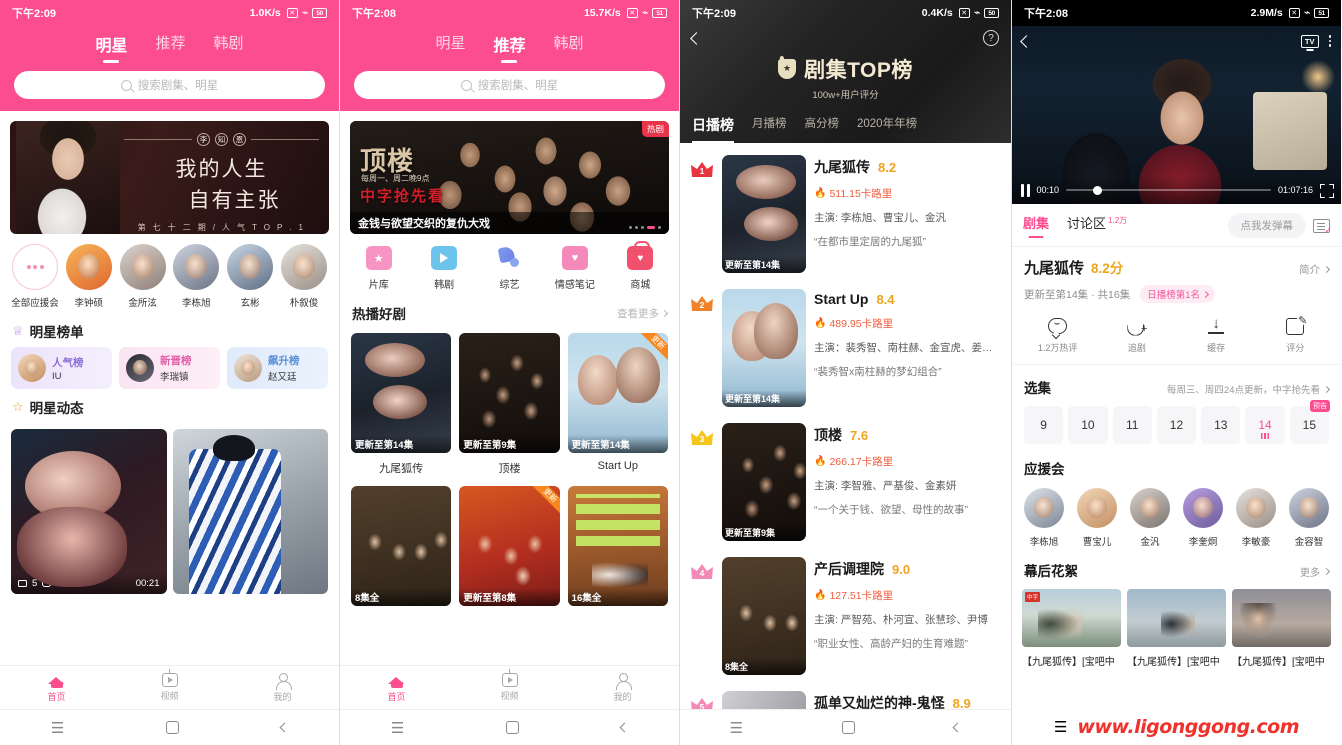  Describe the element at coordinates (401, 546) in the screenshot. I see `poster-item: 8集全` at that location.